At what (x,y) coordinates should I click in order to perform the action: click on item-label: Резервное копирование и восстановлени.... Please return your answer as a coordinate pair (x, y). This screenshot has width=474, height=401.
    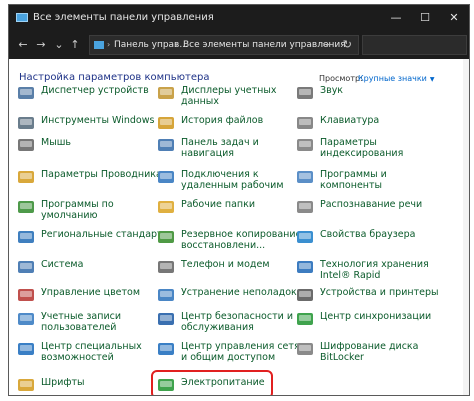
    Looking at the image, I should click on (246, 240).